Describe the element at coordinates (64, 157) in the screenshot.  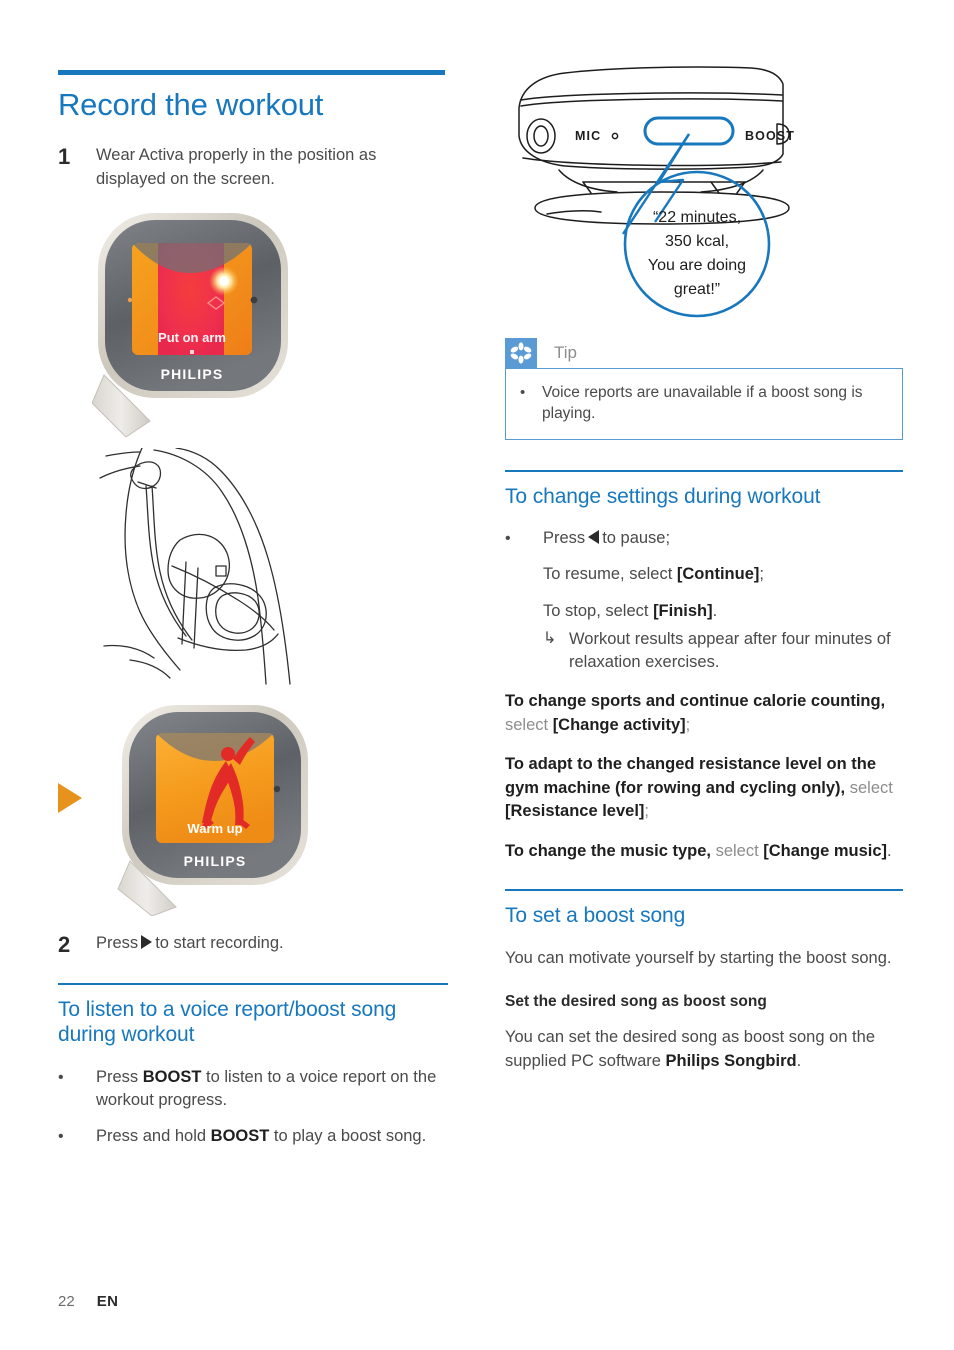
I see `step-1-number: 1` at that location.